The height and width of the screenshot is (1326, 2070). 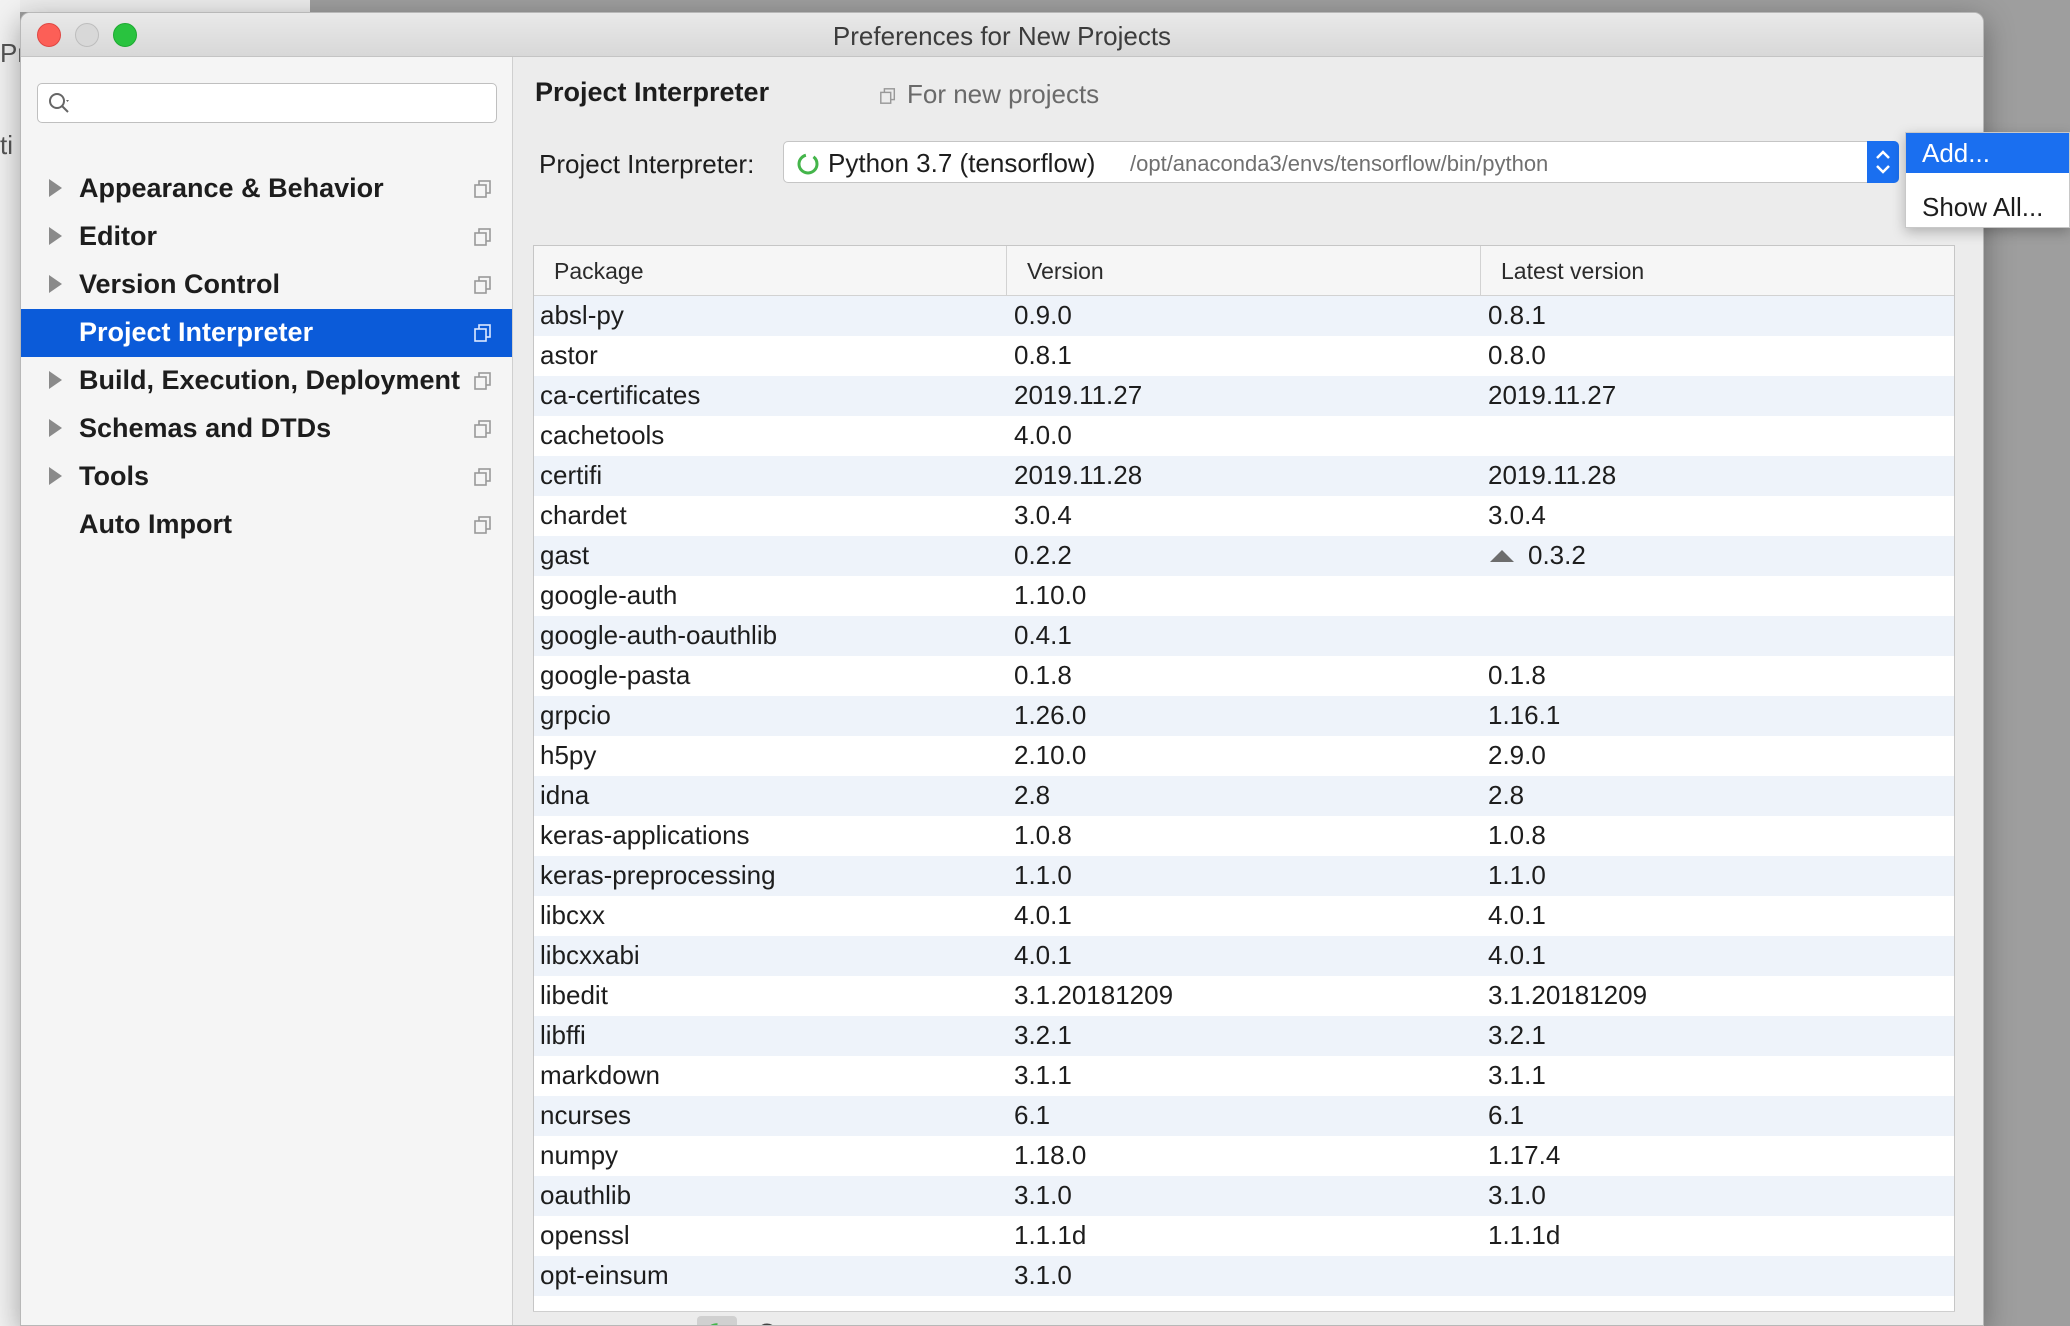 I want to click on sidebar-item-build-execution-deployment: Build, Execution, Deployment, so click(x=266, y=381).